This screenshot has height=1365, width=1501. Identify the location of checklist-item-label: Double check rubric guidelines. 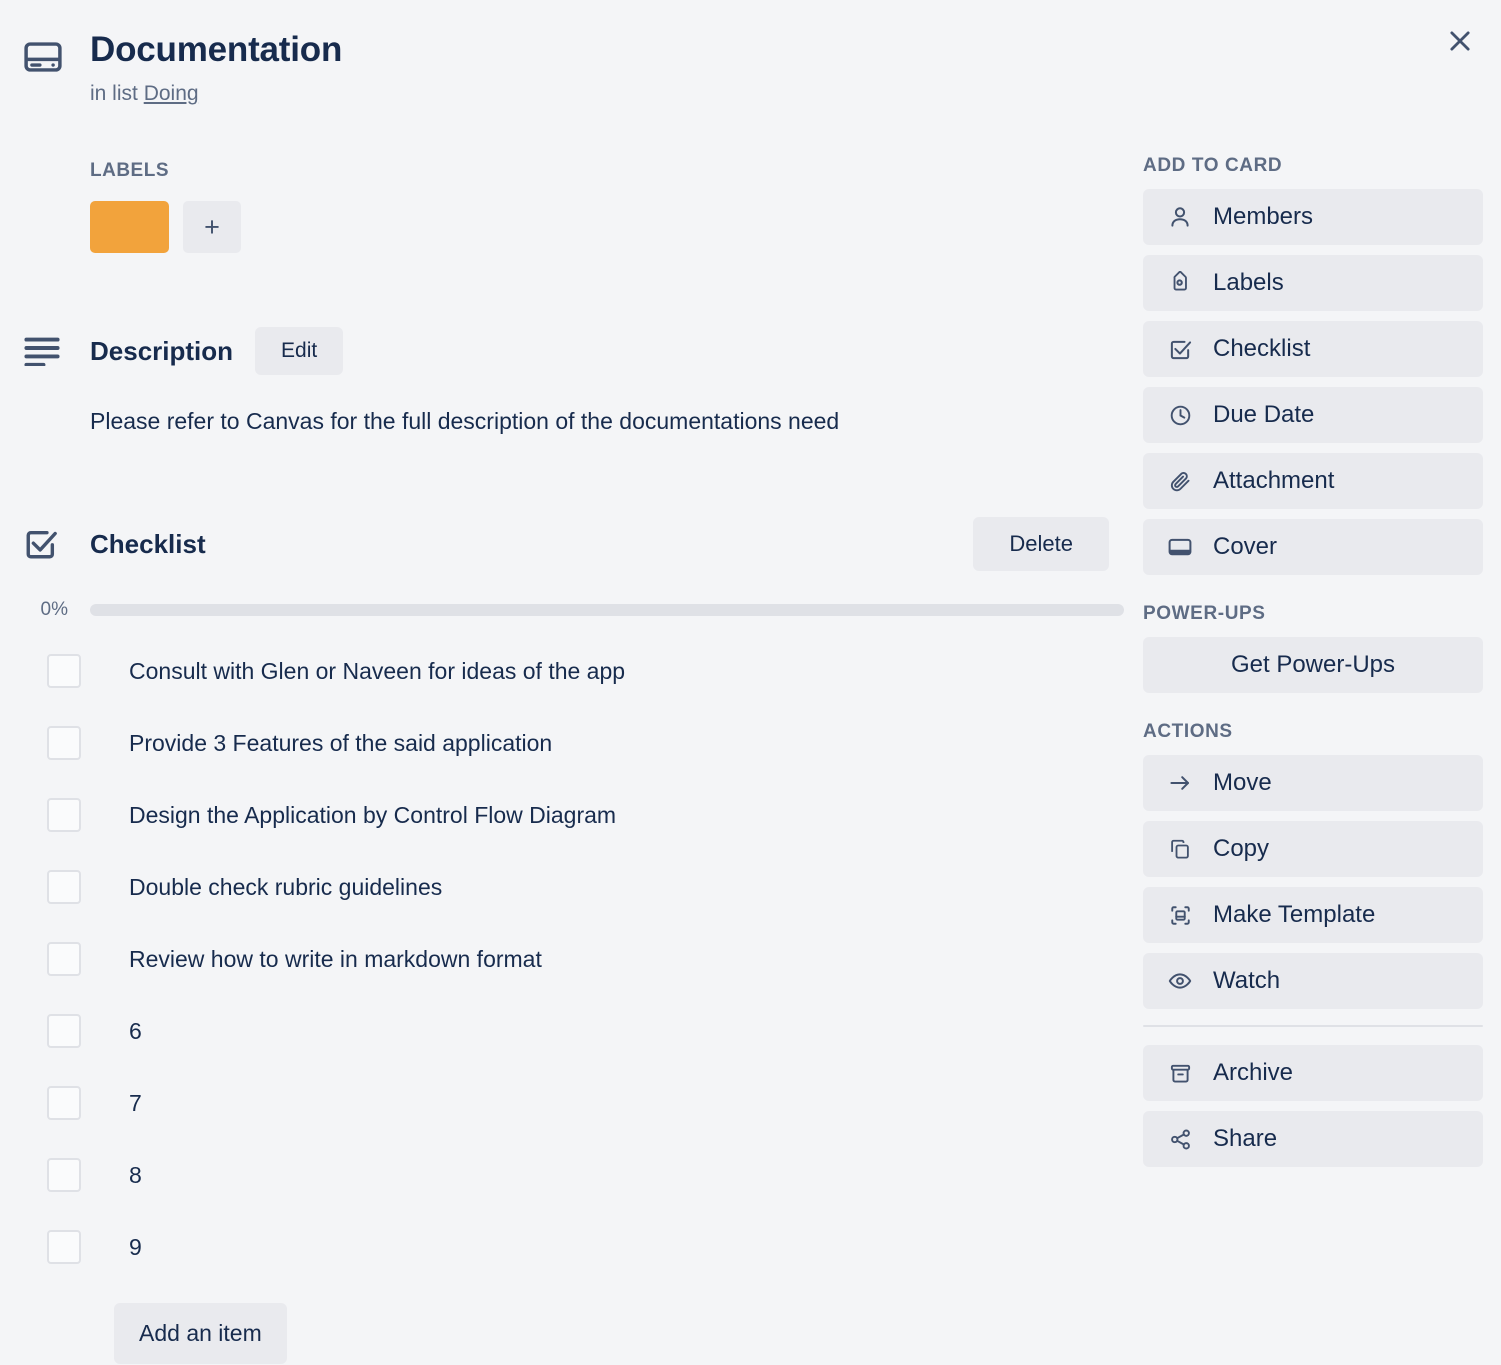
(285, 887).